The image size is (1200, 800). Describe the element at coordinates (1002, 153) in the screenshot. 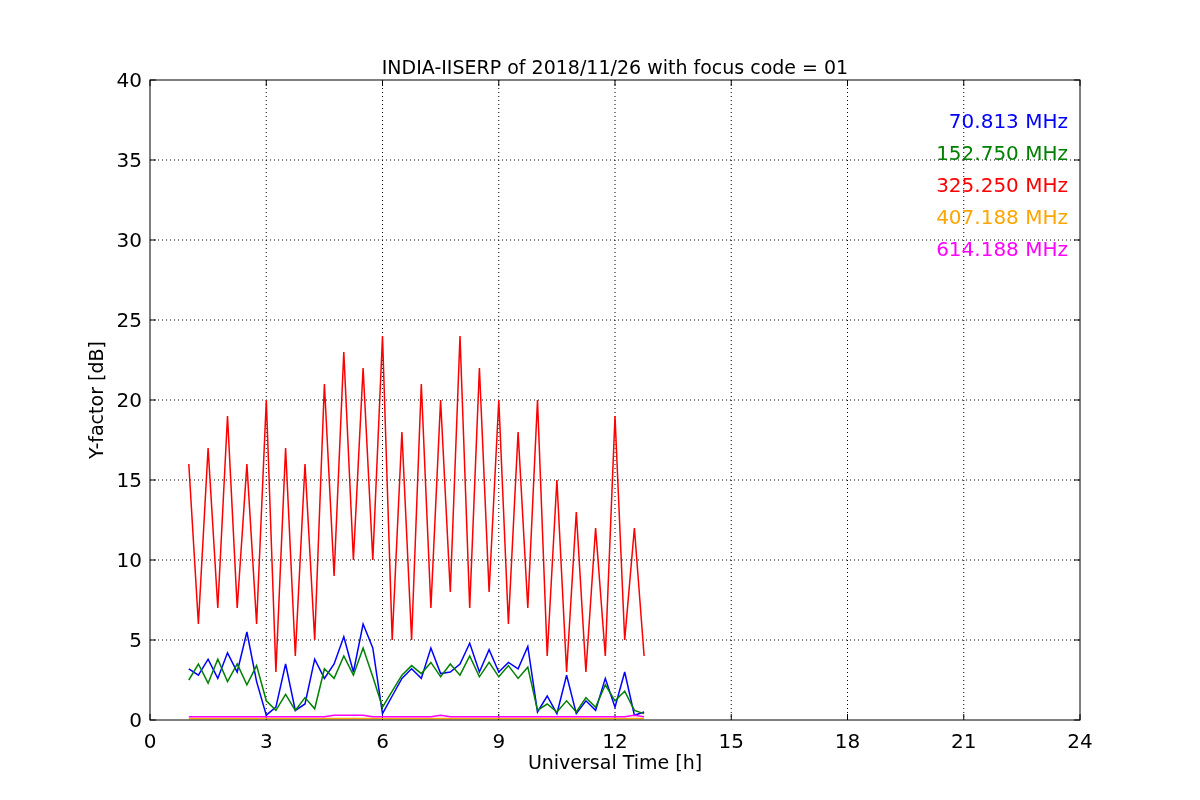

I see `legend-label: 152.750 MHz` at that location.